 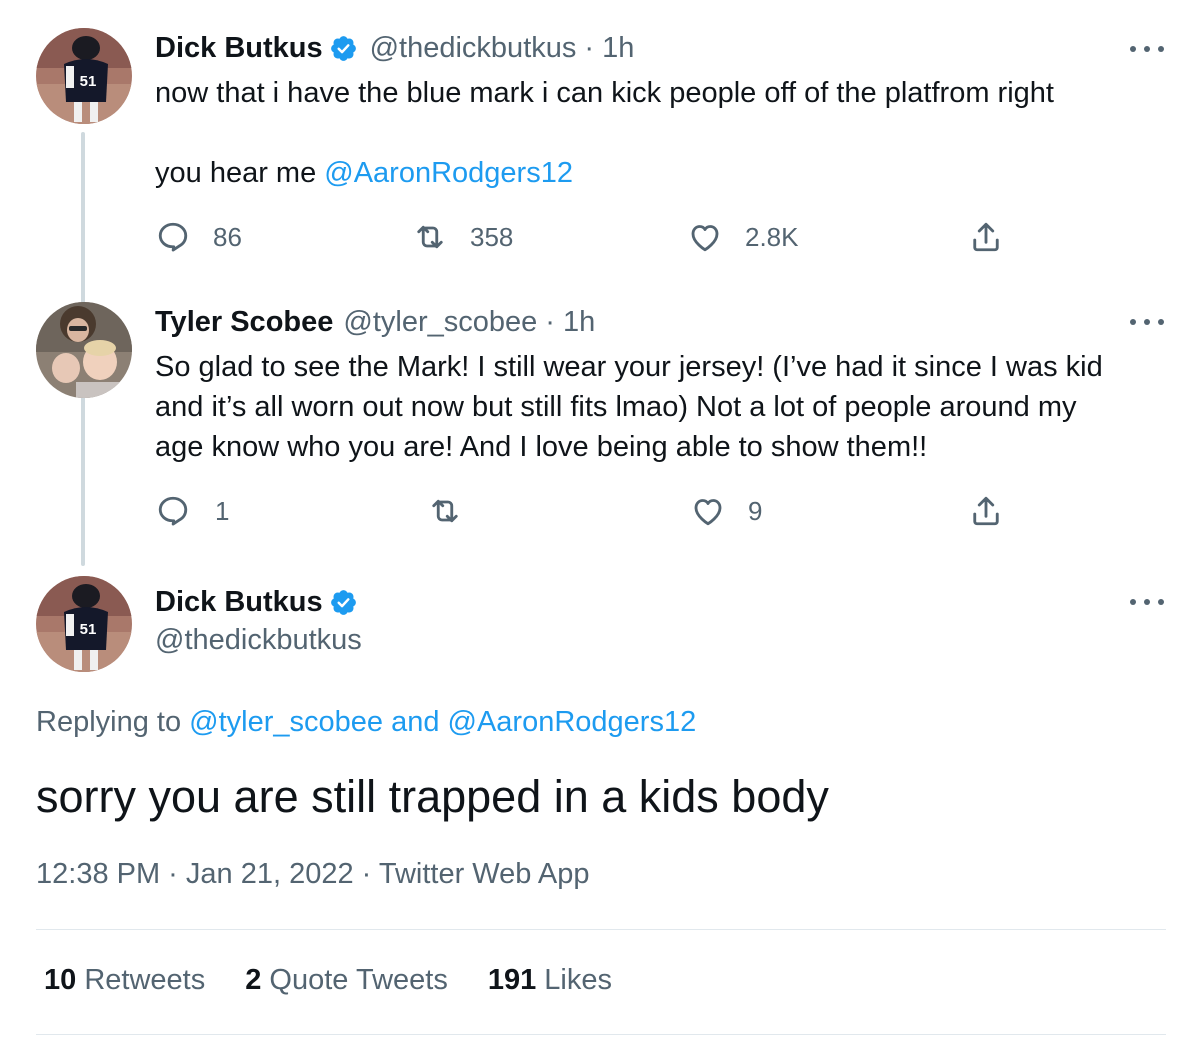 I want to click on quote-tweets-stat: 2 Quote Tweets, so click(x=346, y=980).